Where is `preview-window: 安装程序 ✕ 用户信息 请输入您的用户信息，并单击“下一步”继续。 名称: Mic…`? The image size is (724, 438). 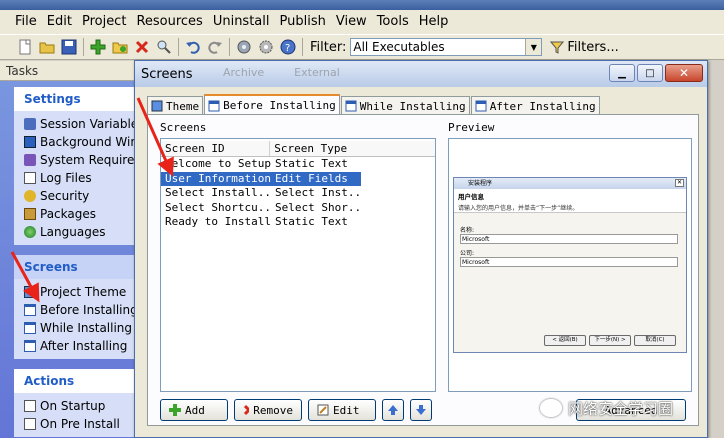 preview-window: 安装程序 ✕ 用户信息 请输入您的用户信息，并单击“下一步”继续。 名称: Mic… is located at coordinates (570, 265).